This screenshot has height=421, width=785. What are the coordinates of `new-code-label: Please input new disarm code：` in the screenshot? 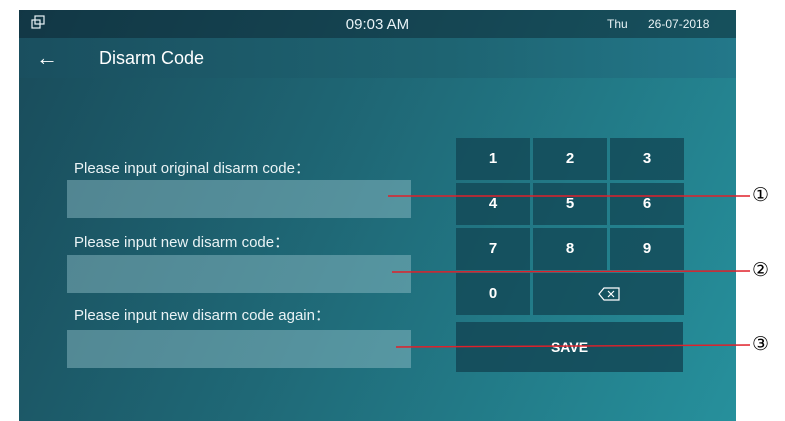 It's located at (182, 242).